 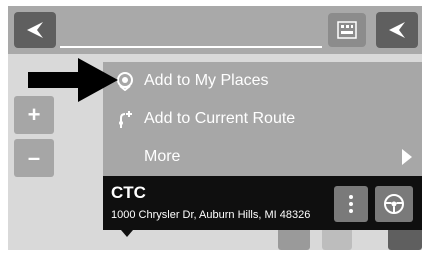 What do you see at coordinates (125, 81) in the screenshot?
I see `favorite-place-icon` at bounding box center [125, 81].